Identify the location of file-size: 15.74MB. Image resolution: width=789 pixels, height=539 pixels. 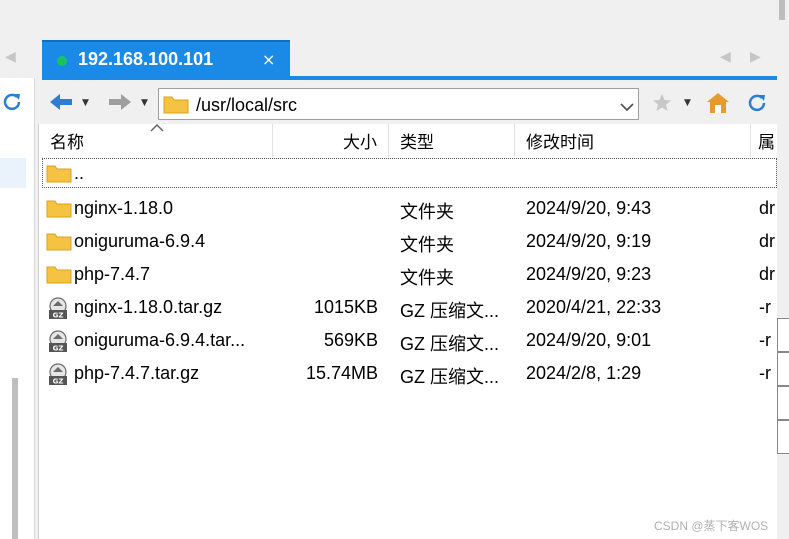
(341, 373).